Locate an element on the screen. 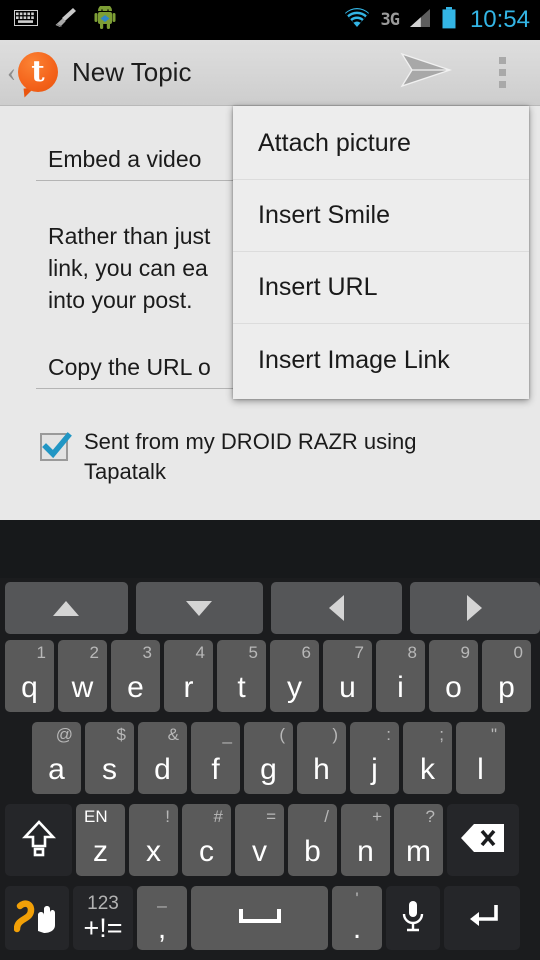 Image resolution: width=540 pixels, height=960 pixels. menu-item-label: Insert Smile is located at coordinates (324, 215).